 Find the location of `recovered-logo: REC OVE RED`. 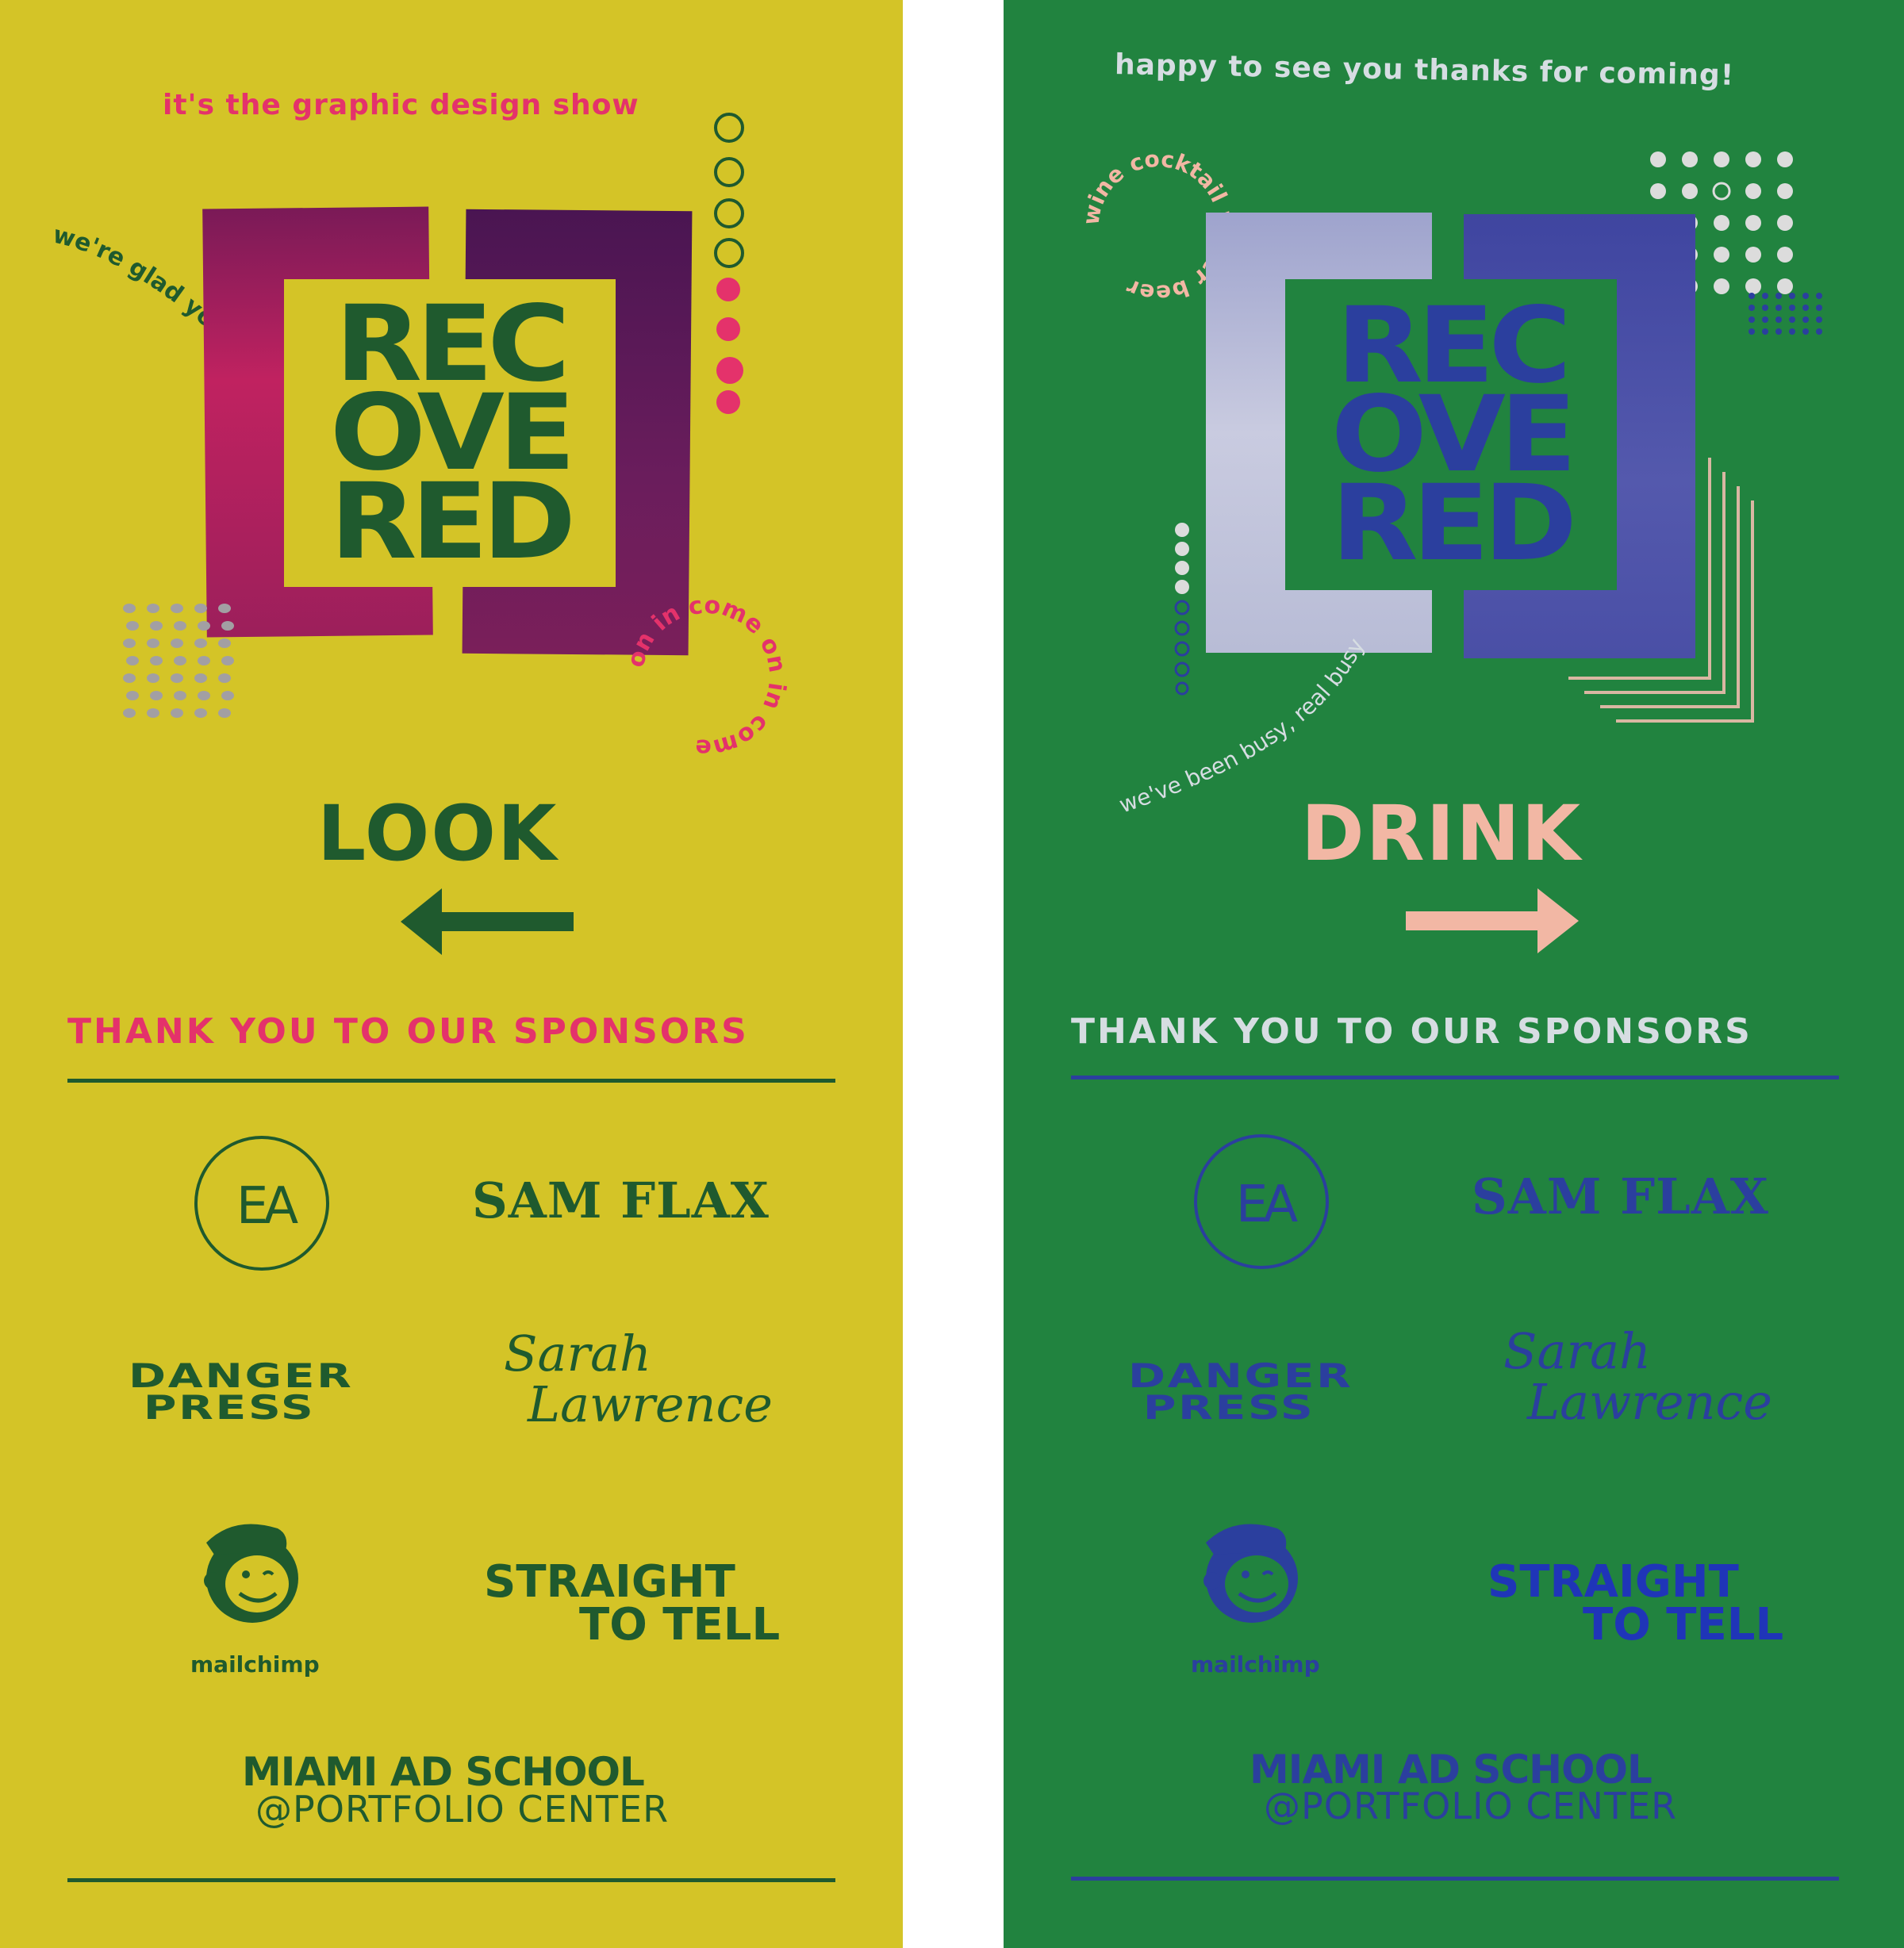

recovered-logo: REC OVE RED is located at coordinates (450, 433).